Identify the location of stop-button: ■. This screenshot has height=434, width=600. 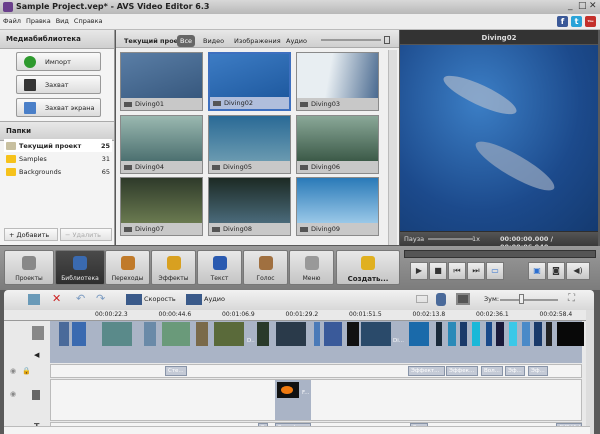
(438, 271).